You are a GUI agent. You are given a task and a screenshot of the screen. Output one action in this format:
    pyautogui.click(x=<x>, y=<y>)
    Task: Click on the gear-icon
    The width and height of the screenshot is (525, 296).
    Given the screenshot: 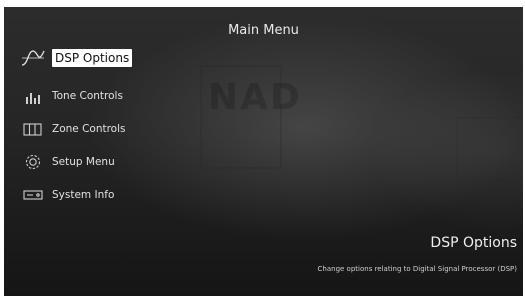 What is the action you would take?
    pyautogui.click(x=33, y=162)
    